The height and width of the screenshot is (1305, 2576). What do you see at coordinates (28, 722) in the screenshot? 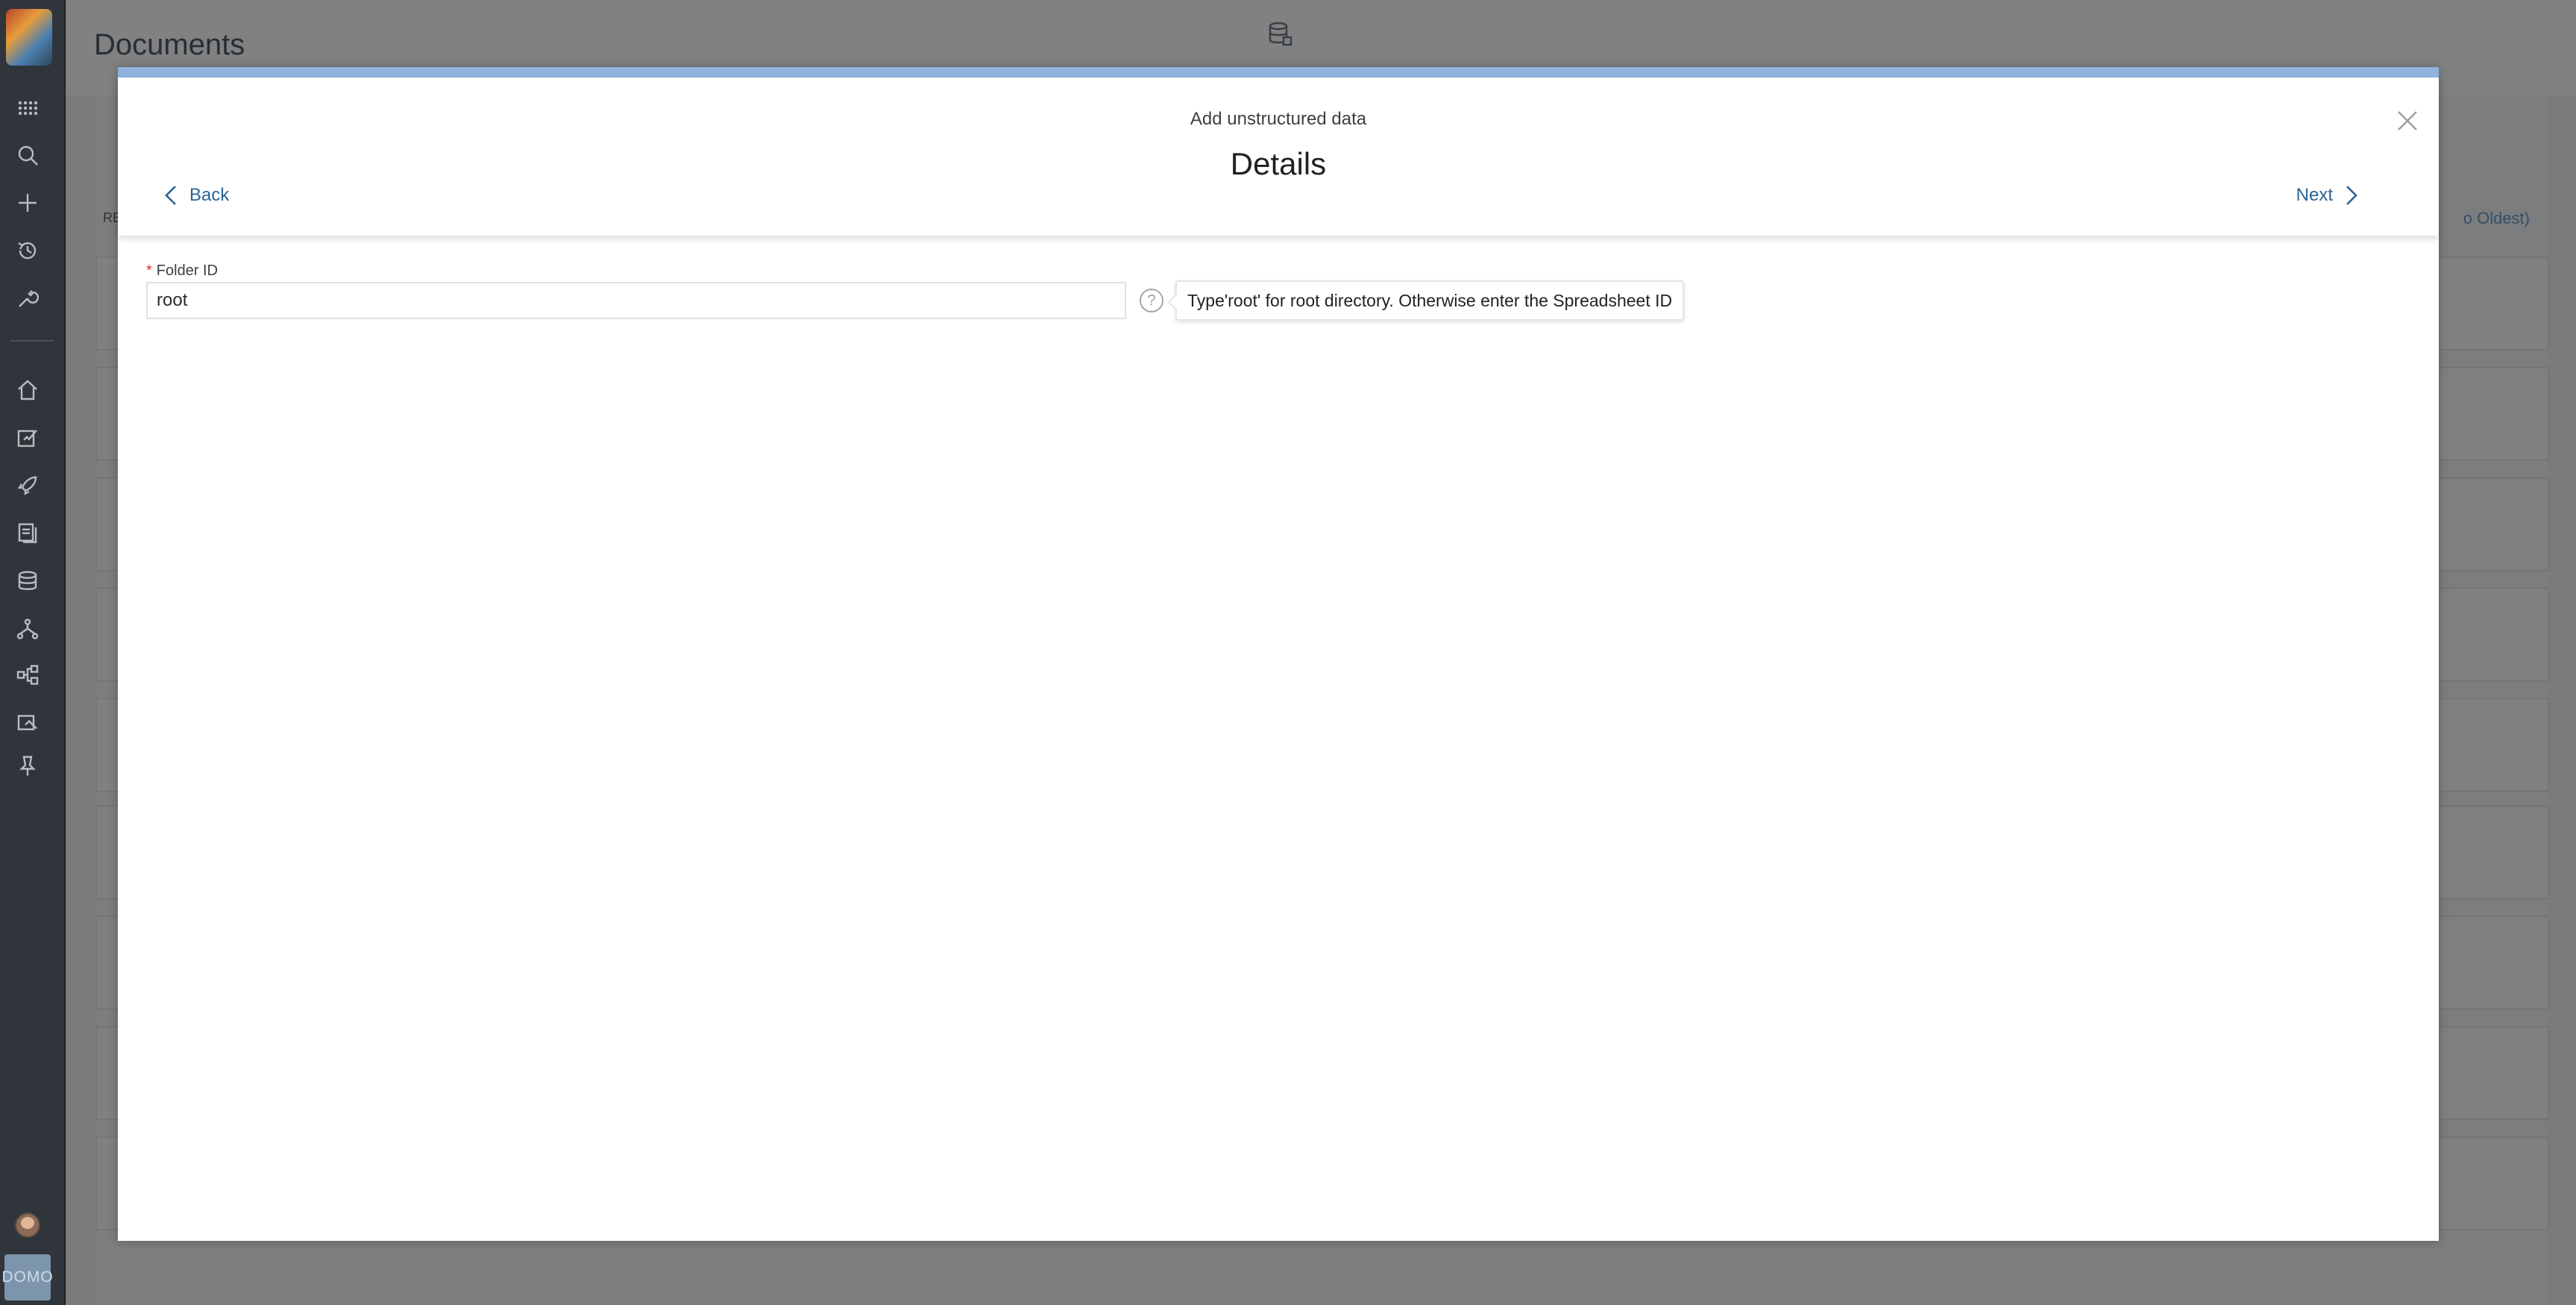
I see `alerts-icon` at bounding box center [28, 722].